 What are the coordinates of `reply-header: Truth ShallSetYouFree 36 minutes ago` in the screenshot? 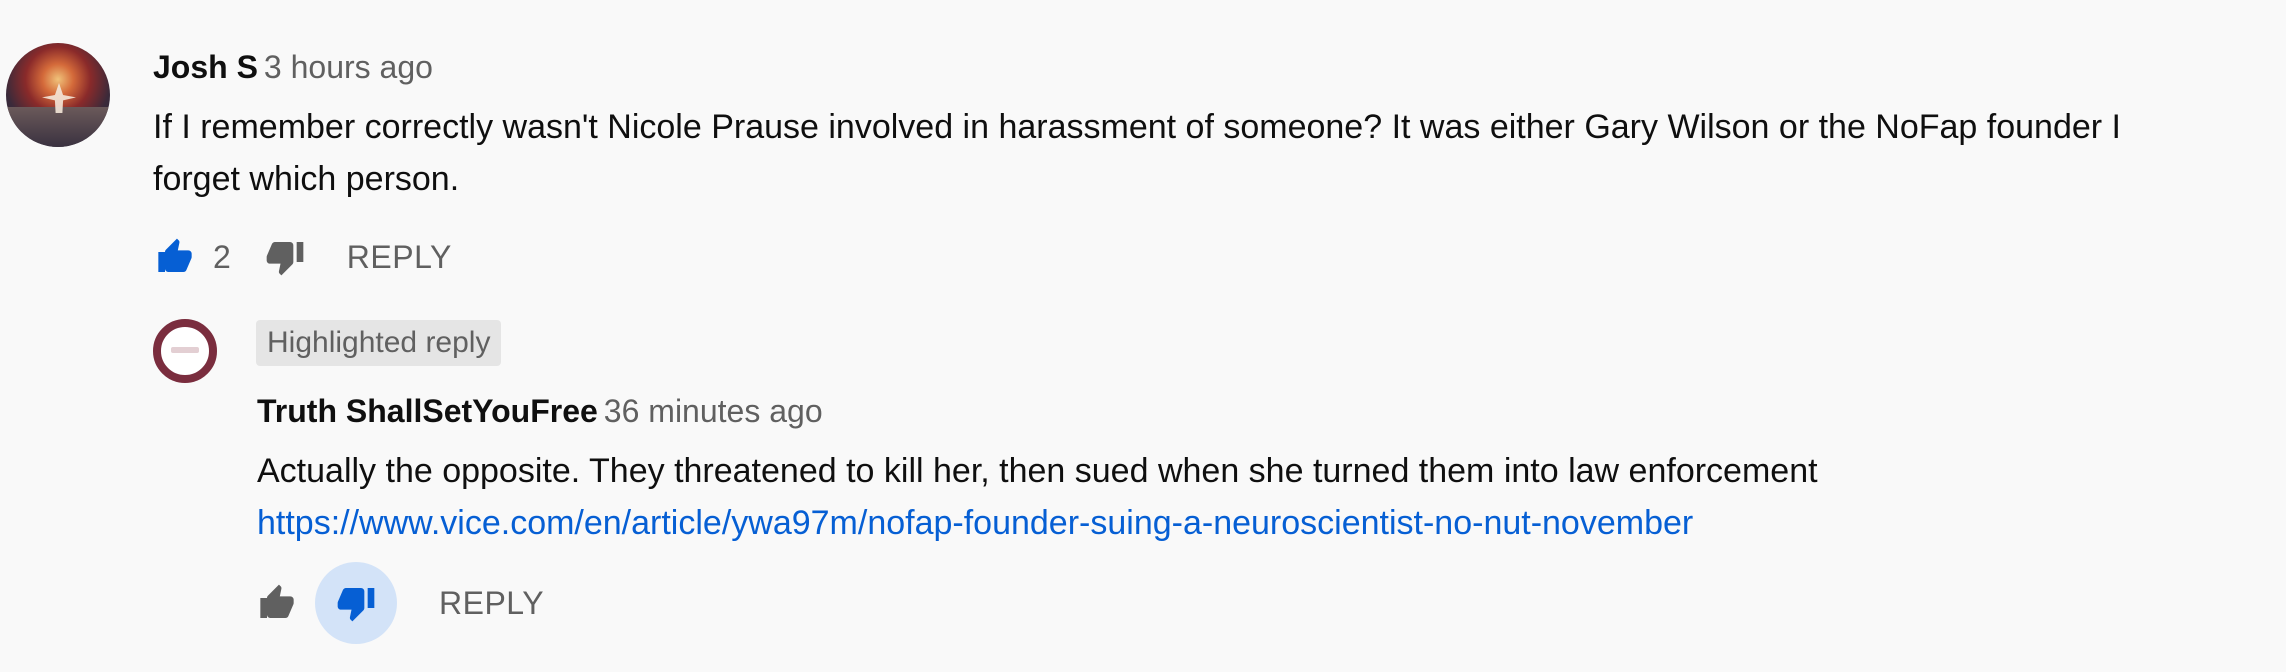 It's located at (540, 411).